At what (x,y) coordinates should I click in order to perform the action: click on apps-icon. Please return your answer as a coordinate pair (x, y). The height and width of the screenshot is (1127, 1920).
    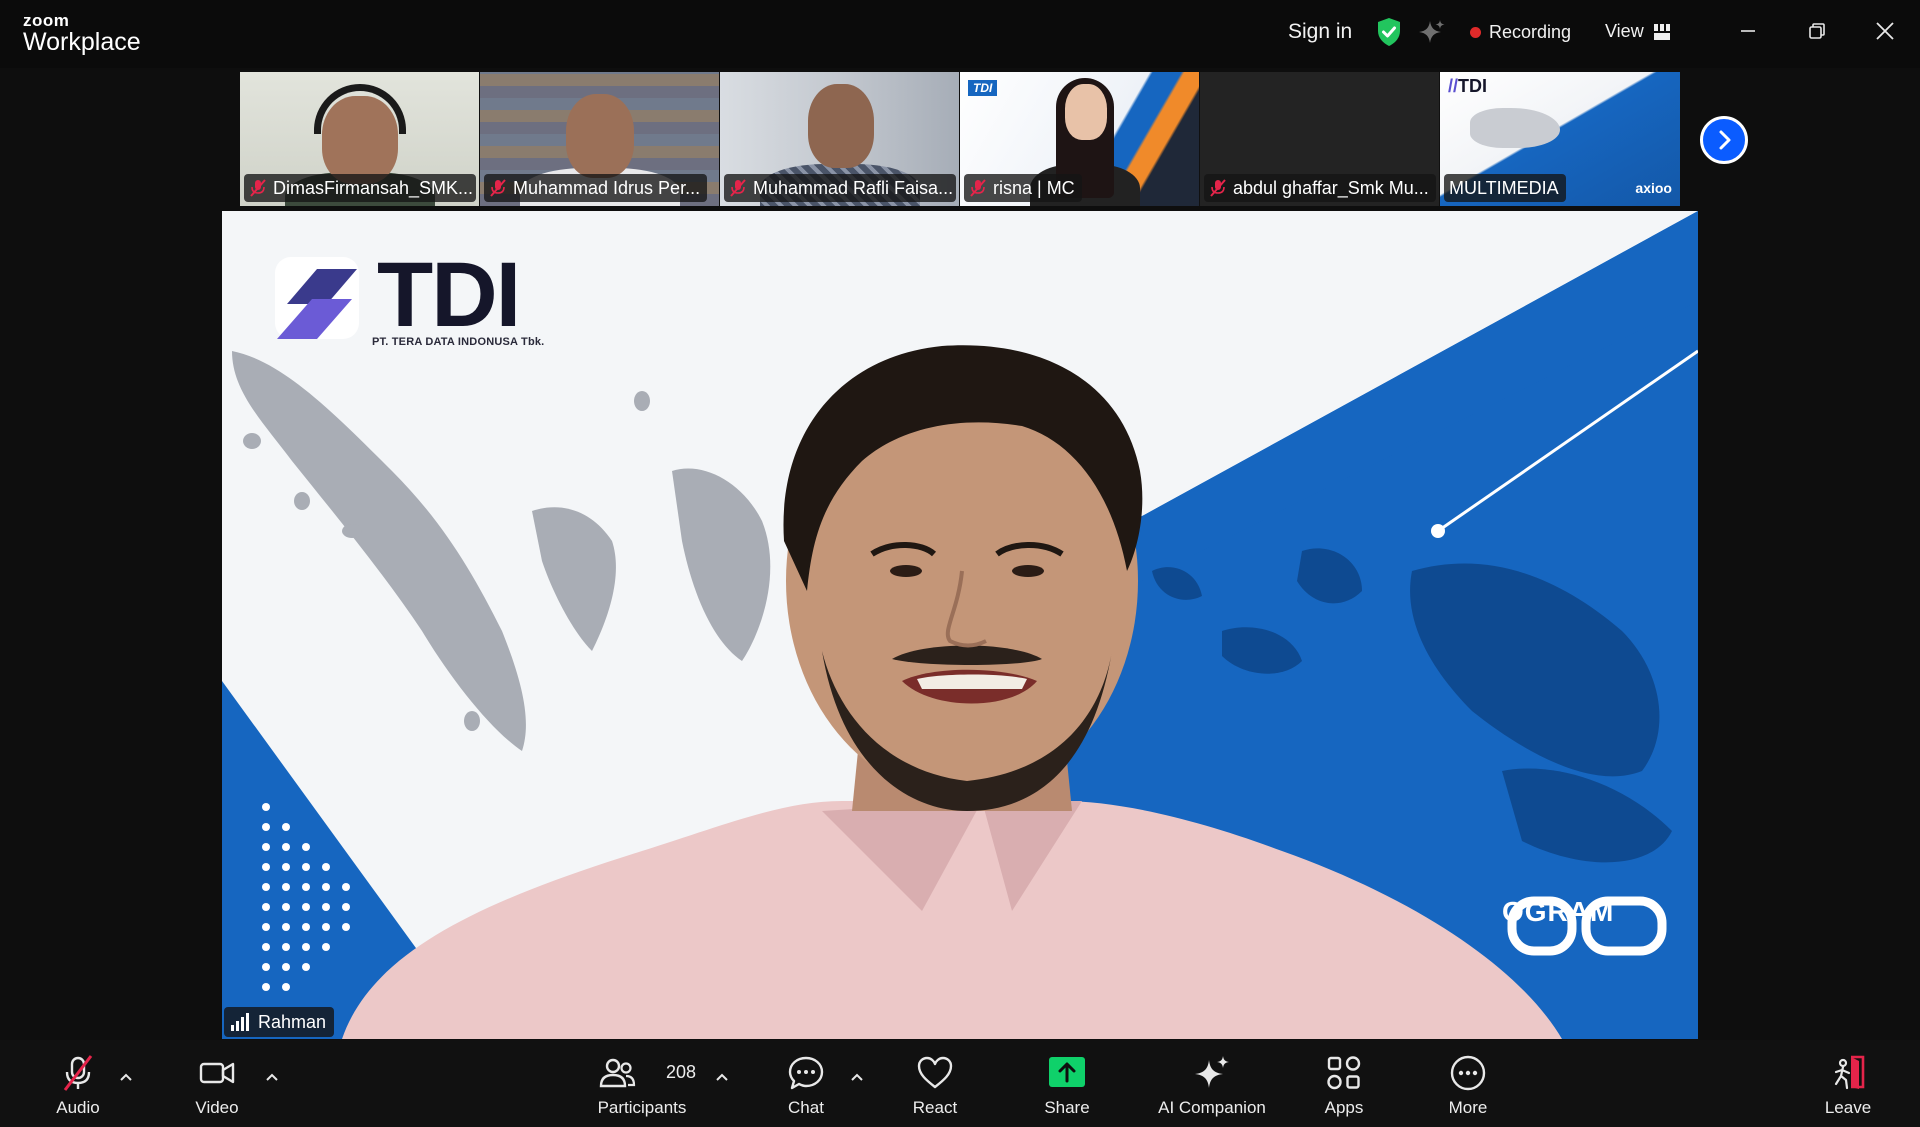
    Looking at the image, I should click on (1344, 1073).